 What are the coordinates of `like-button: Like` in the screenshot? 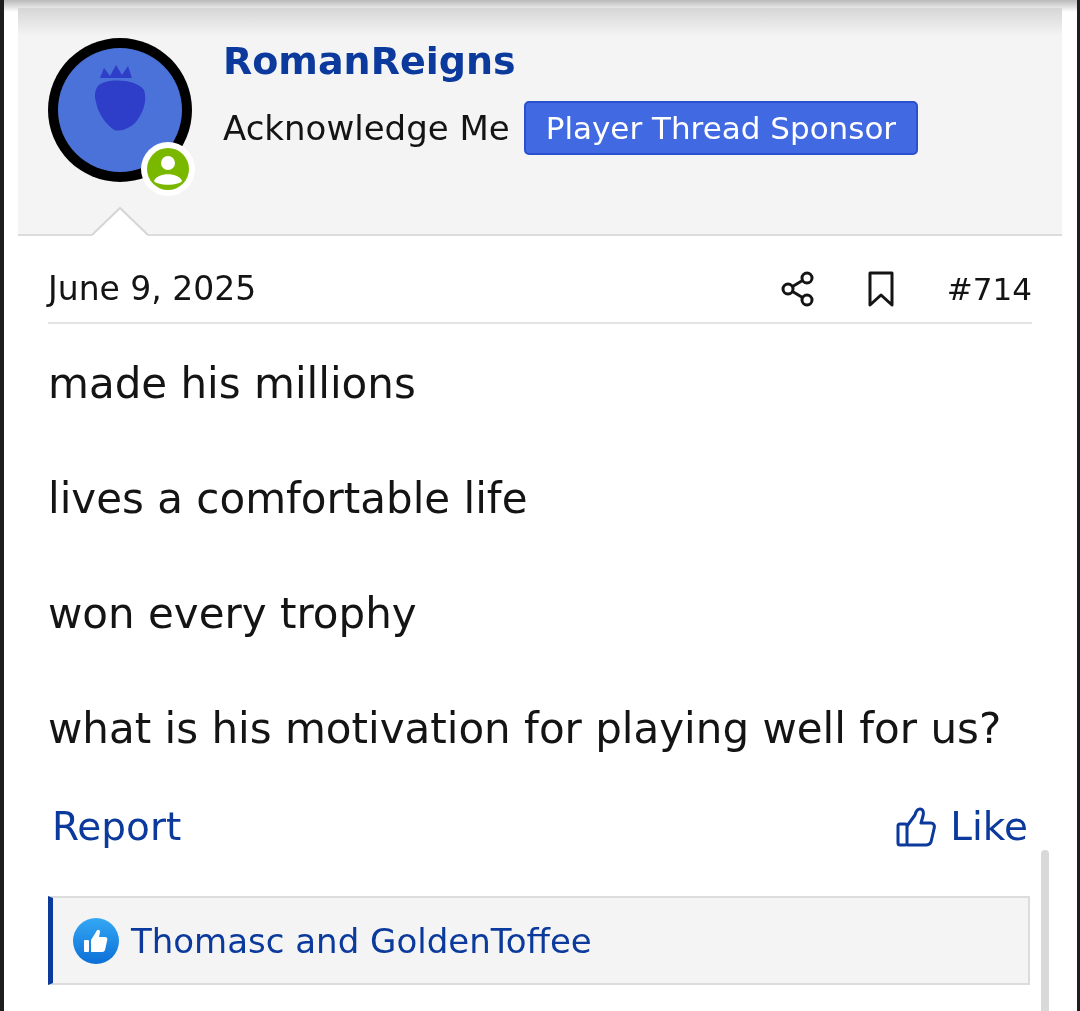 It's located at (964, 827).